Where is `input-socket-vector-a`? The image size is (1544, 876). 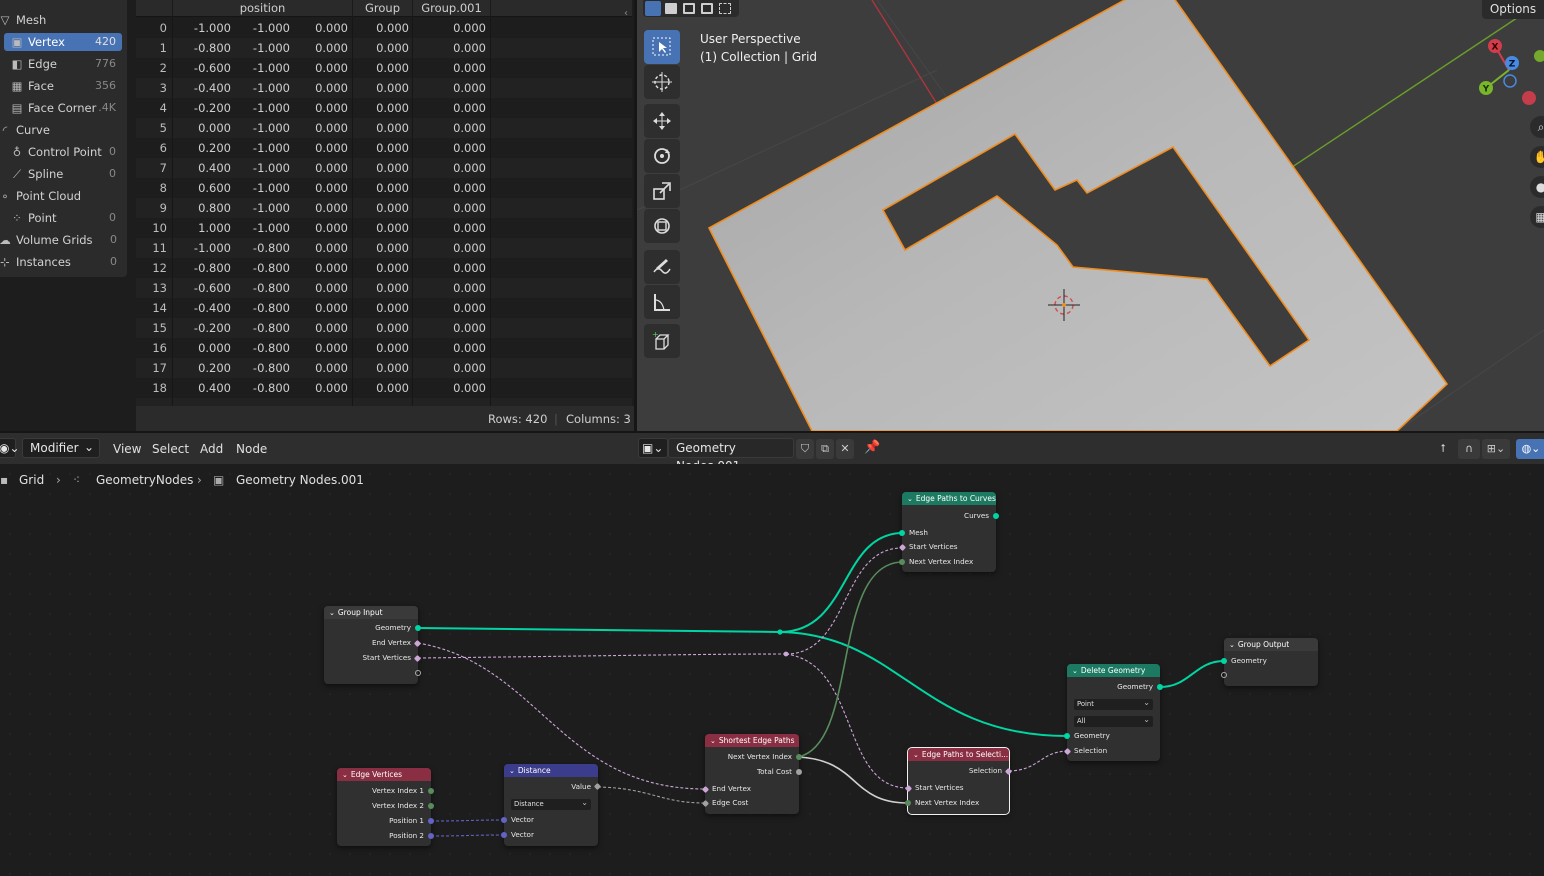 input-socket-vector-a is located at coordinates (504, 820).